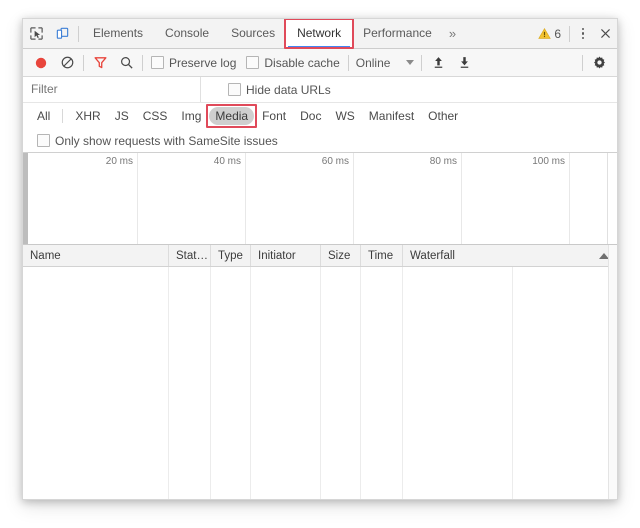 The height and width of the screenshot is (528, 640). What do you see at coordinates (599, 63) in the screenshot?
I see `gear-icon` at bounding box center [599, 63].